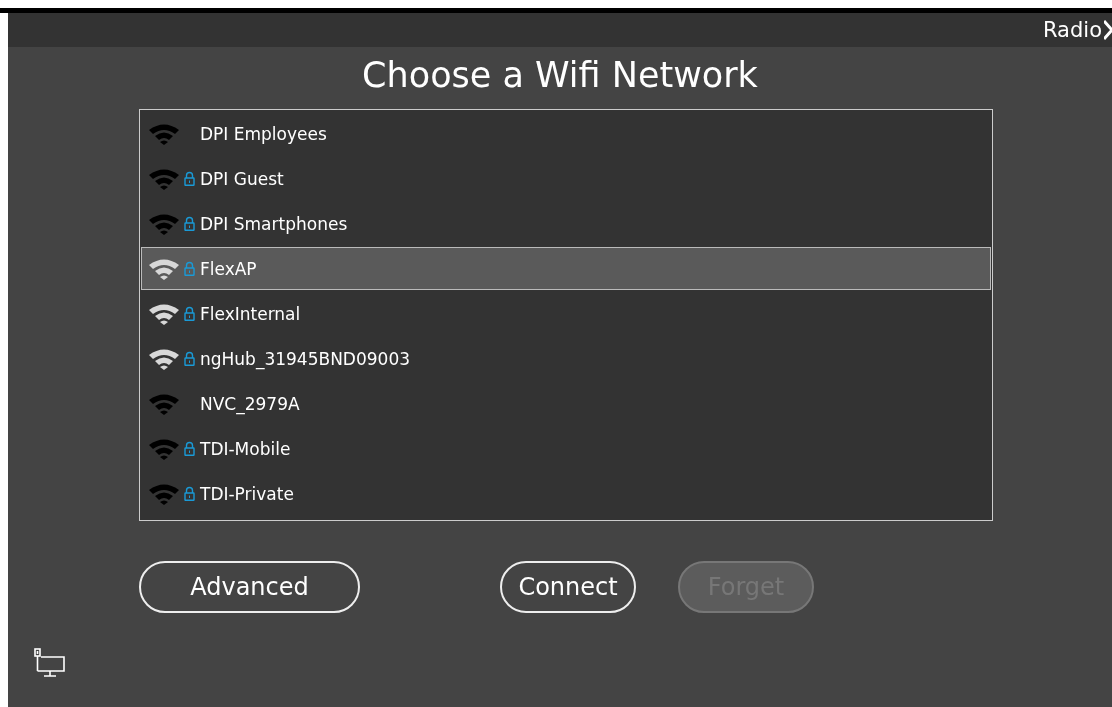  Describe the element at coordinates (568, 587) in the screenshot. I see `connect-button: Connect` at that location.